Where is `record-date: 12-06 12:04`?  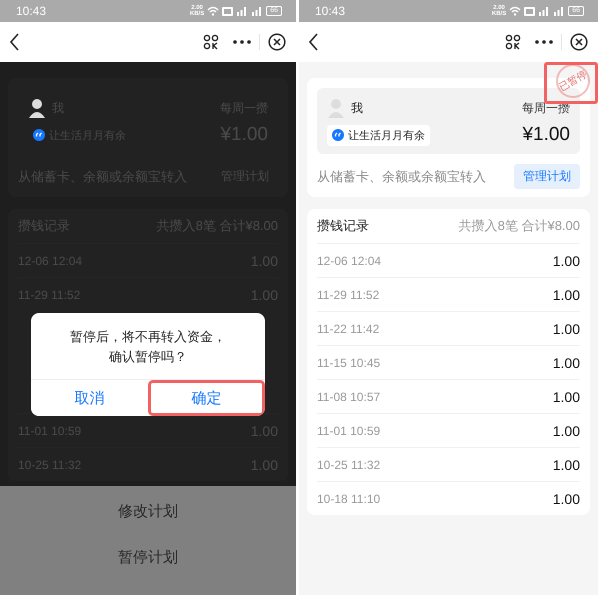 record-date: 12-06 12:04 is located at coordinates (349, 261).